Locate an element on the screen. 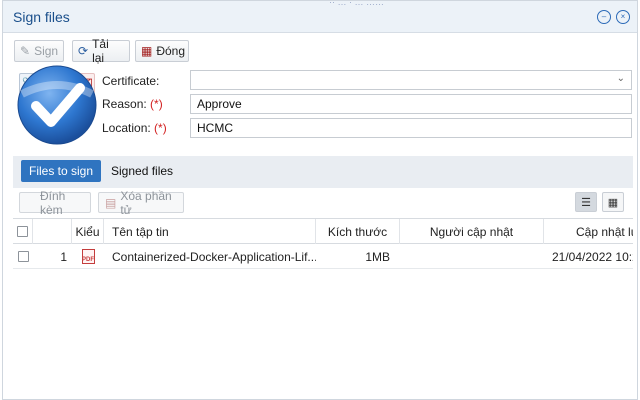  header-size: Kích thước is located at coordinates (358, 231).